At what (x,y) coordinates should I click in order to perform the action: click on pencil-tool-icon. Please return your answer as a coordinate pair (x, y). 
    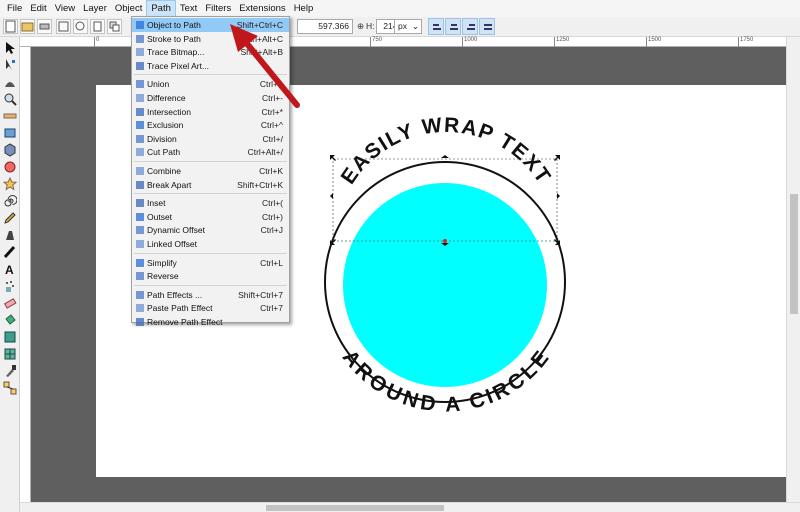
    Looking at the image, I should click on (10, 218).